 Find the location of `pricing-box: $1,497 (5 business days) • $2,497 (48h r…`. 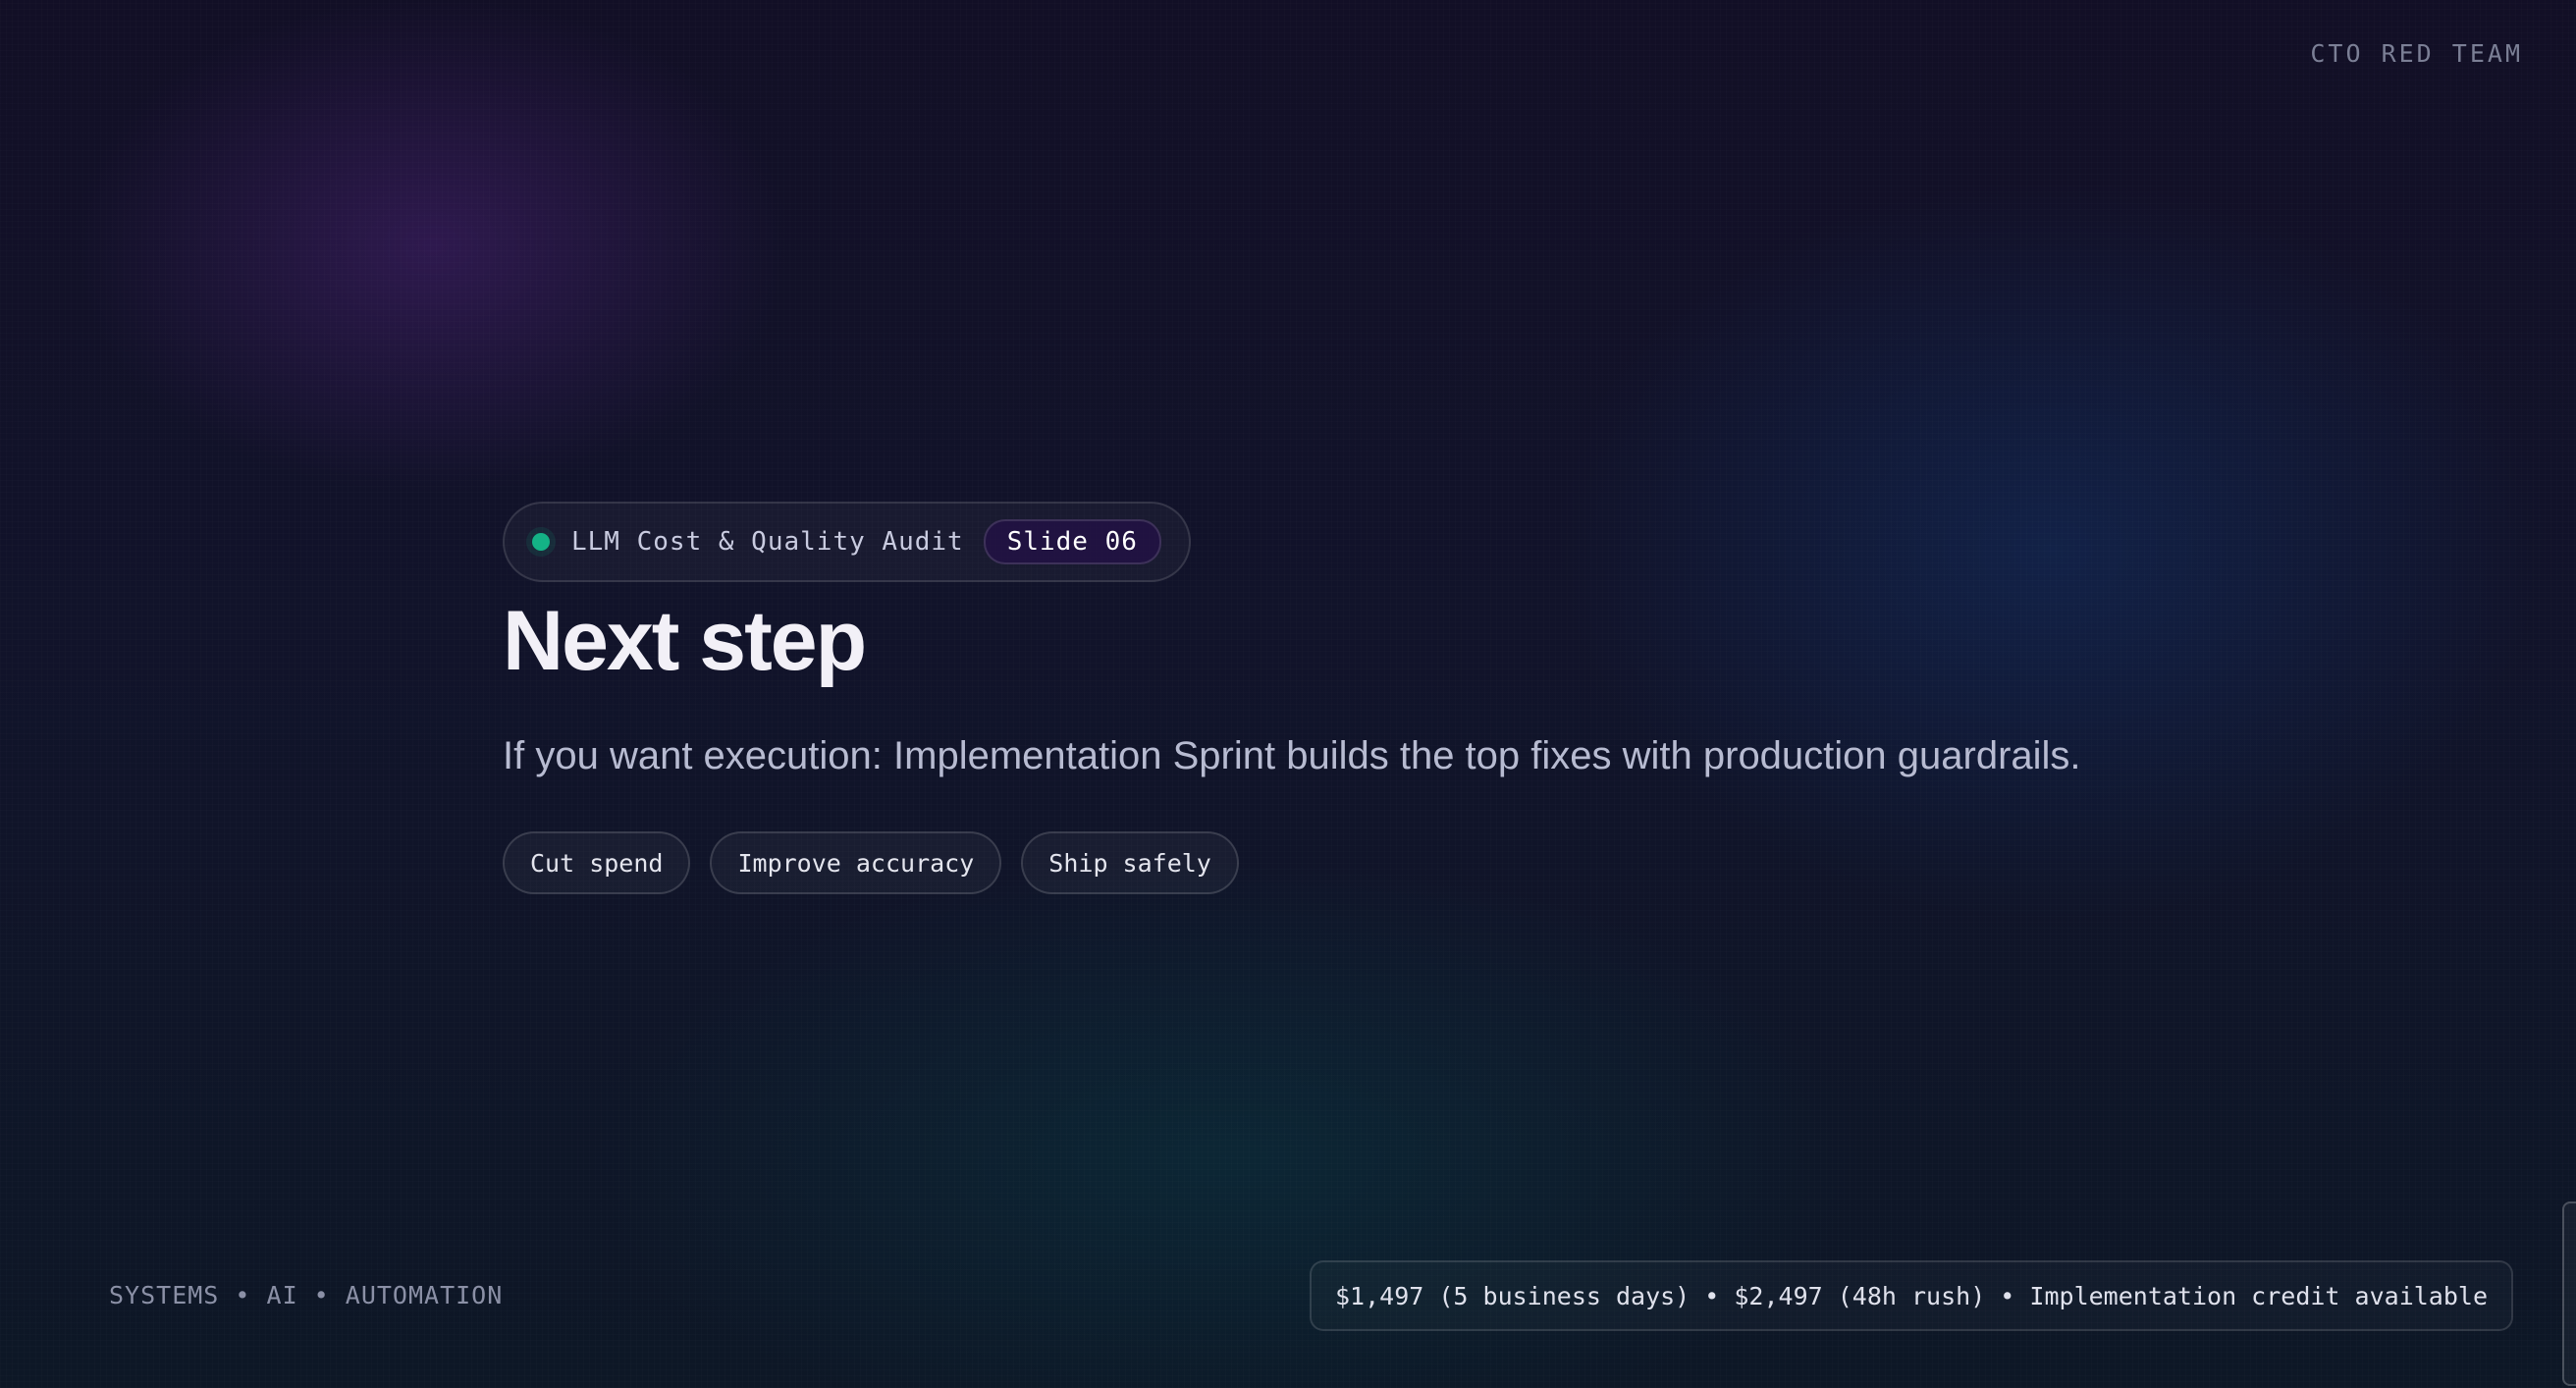

pricing-box: $1,497 (5 business days) • $2,497 (48h r… is located at coordinates (1911, 1296).